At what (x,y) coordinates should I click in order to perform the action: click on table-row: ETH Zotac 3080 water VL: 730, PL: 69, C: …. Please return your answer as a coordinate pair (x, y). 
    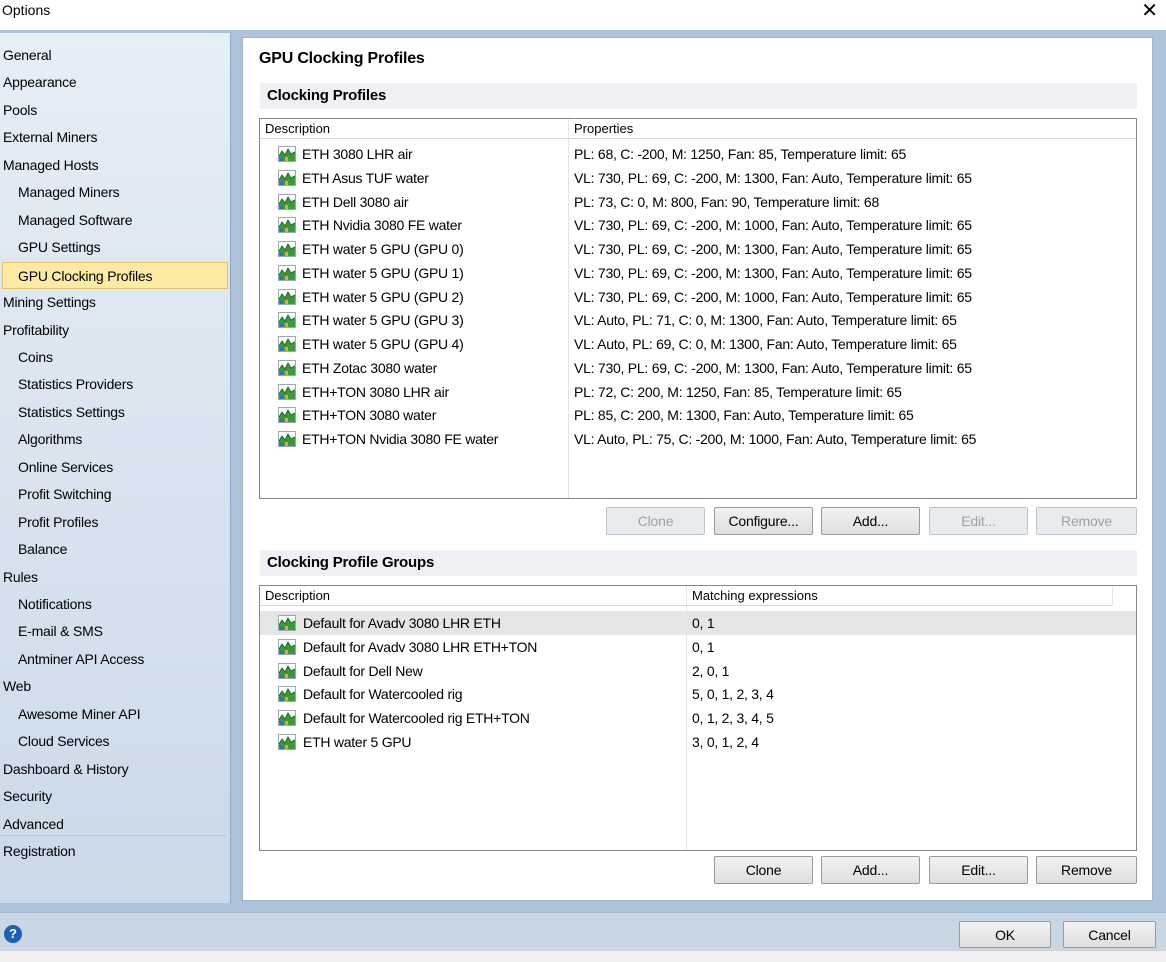
    Looking at the image, I should click on (698, 368).